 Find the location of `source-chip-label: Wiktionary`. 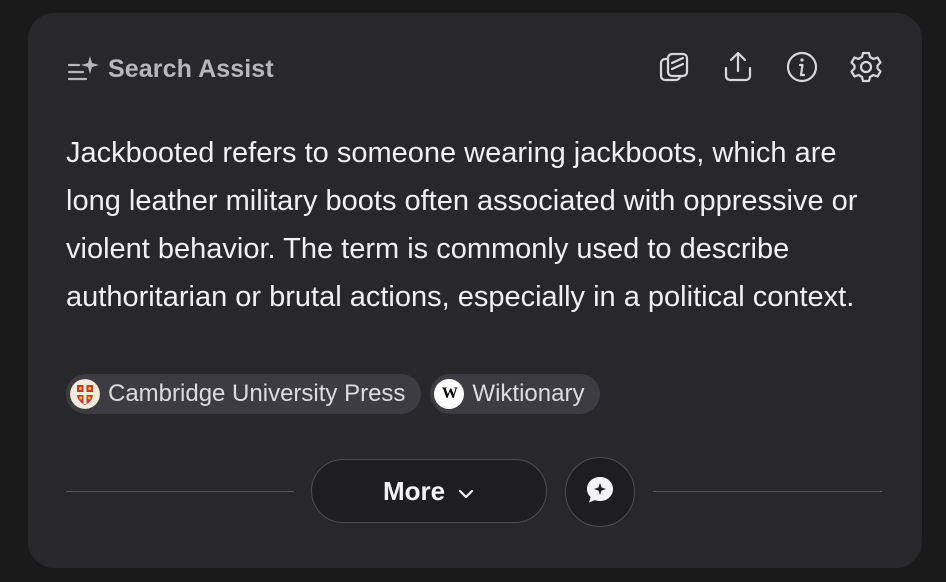

source-chip-label: Wiktionary is located at coordinates (528, 393).